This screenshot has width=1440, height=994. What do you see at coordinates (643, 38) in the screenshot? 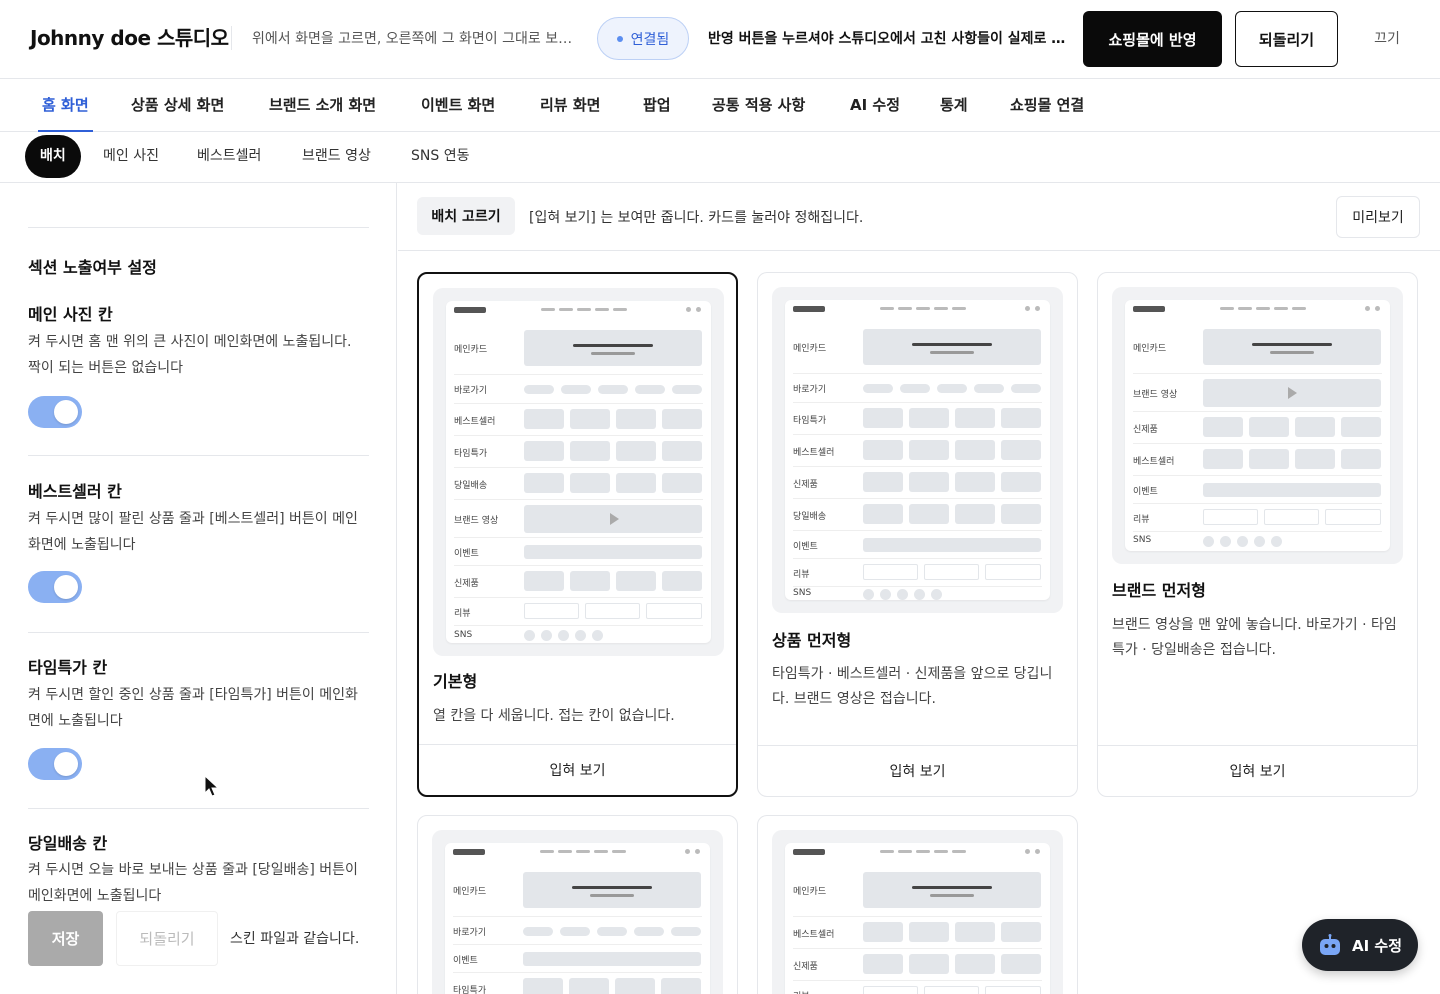
I see `connection-status-badge: 연결됨` at bounding box center [643, 38].